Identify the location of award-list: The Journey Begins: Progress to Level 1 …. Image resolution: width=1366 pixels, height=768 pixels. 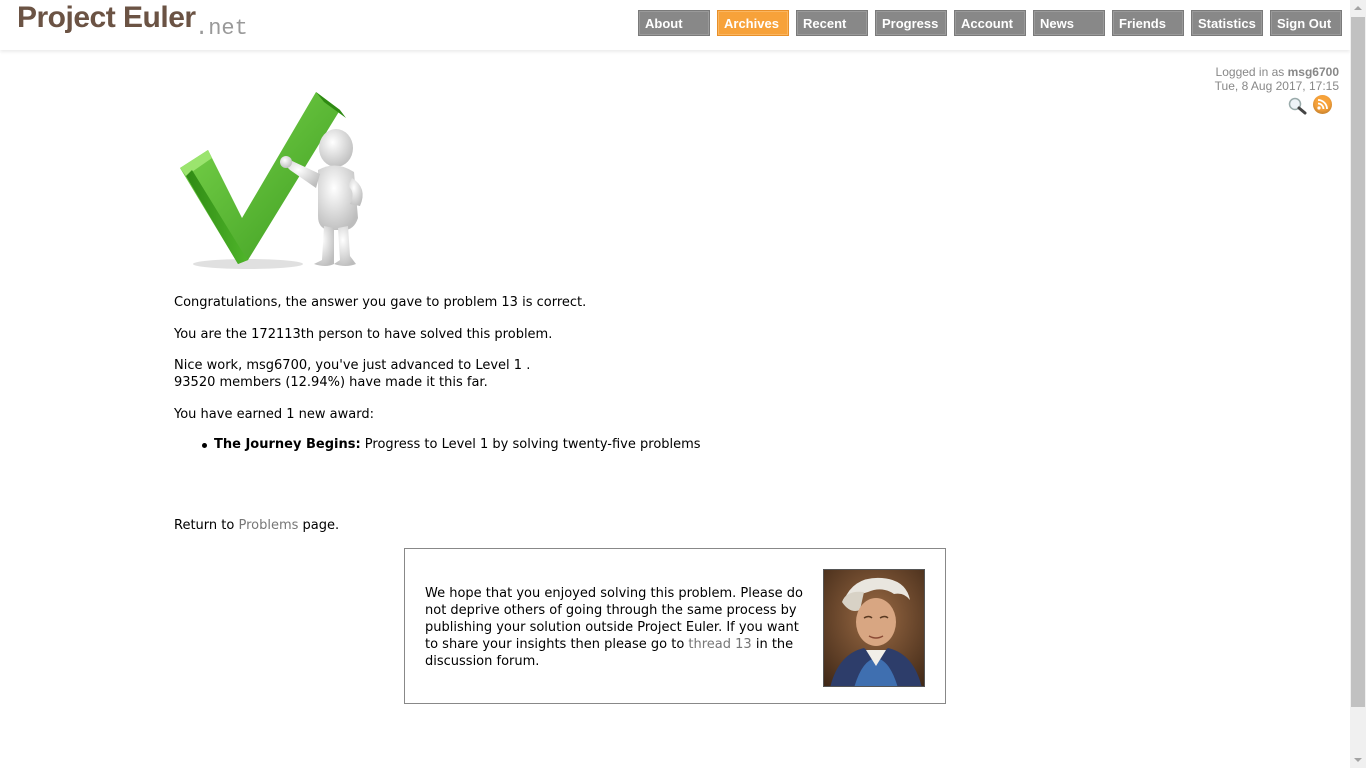
(451, 444).